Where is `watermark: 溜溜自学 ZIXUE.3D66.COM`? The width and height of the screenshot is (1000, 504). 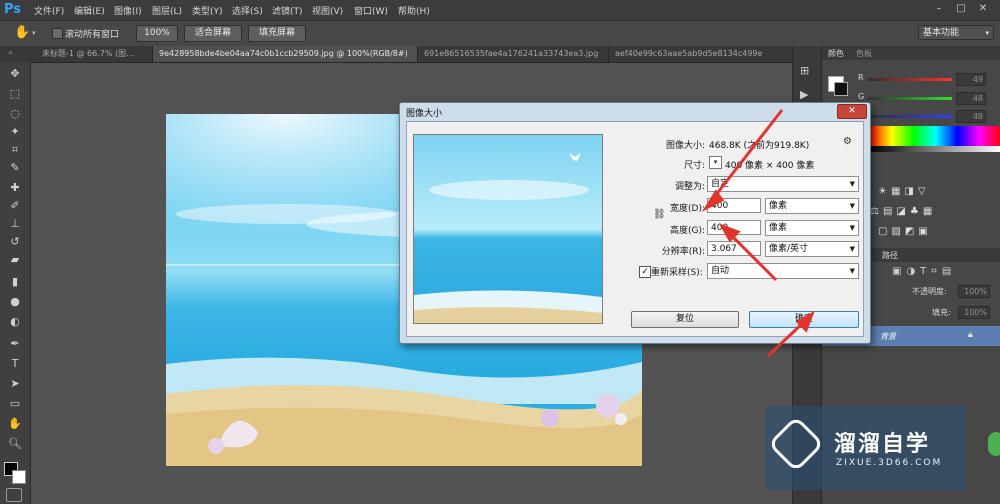
watermark: 溜溜自学 ZIXUE.3D66.COM is located at coordinates (866, 448).